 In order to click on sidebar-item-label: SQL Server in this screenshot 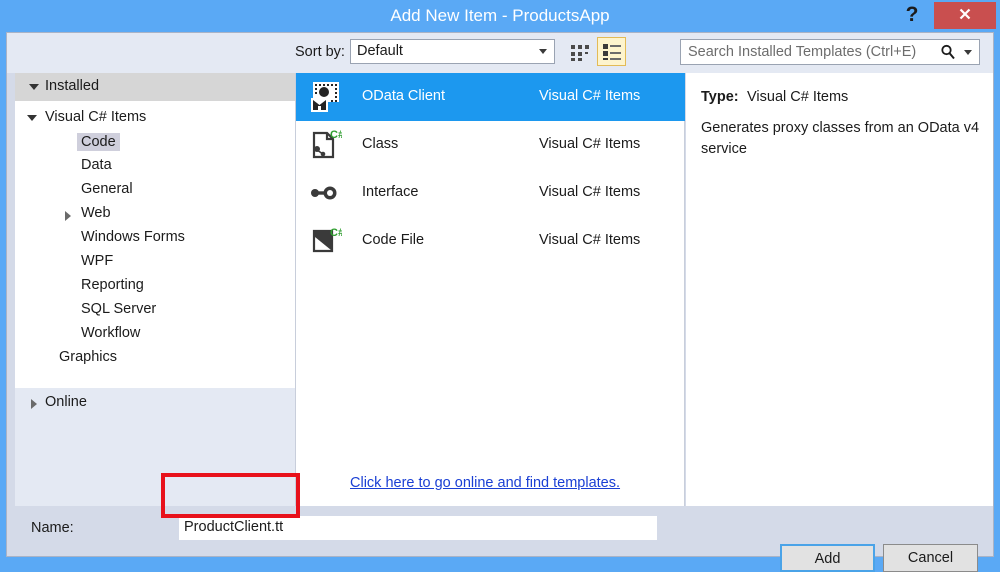, I will do `click(119, 309)`.